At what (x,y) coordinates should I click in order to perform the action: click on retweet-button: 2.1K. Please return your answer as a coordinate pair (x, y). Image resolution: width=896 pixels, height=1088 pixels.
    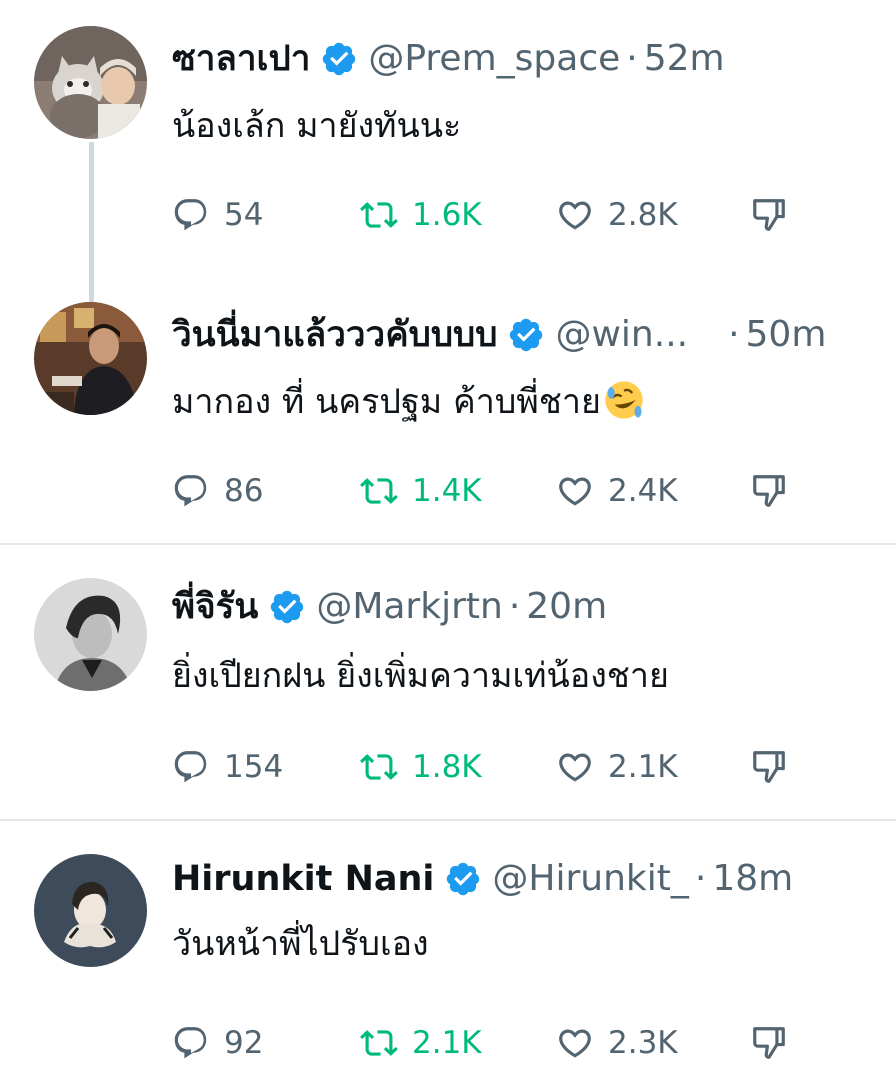
    Looking at the image, I should click on (421, 1043).